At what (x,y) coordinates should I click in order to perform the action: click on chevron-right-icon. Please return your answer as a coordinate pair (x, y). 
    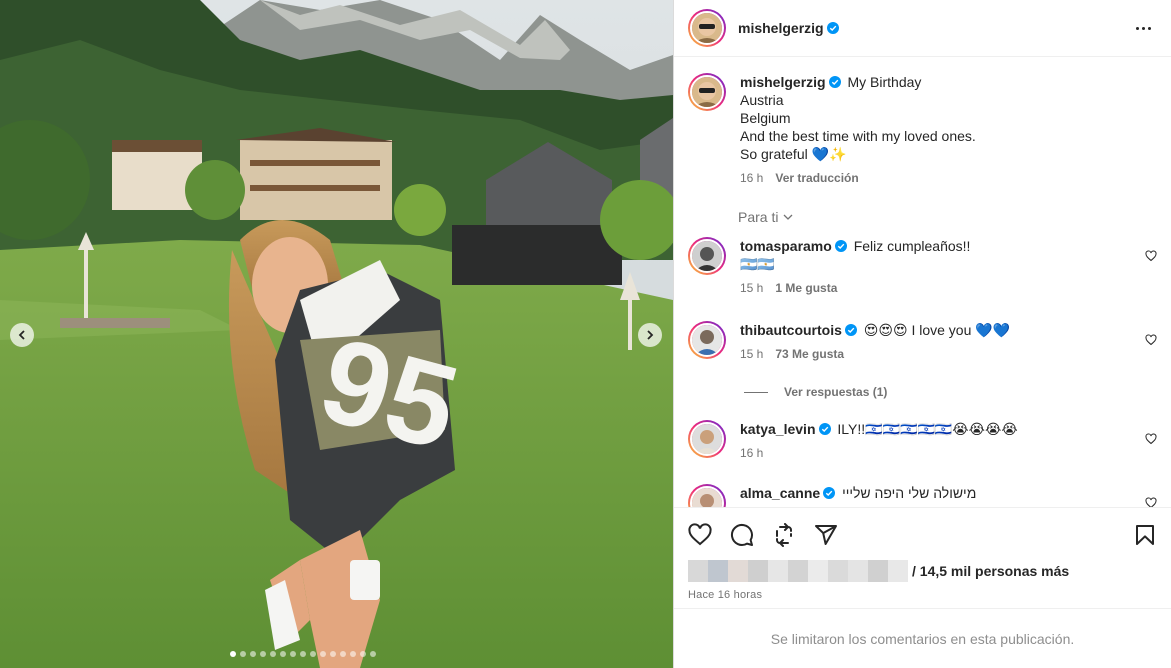
    Looking at the image, I should click on (650, 335).